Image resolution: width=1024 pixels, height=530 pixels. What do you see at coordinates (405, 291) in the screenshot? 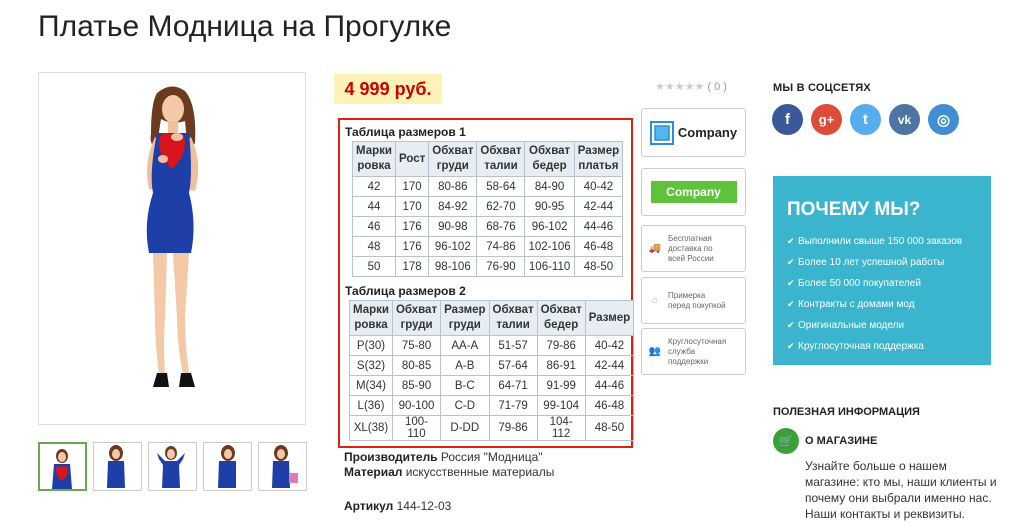
I see `size-table-2-title: Таблица размеров 2` at bounding box center [405, 291].